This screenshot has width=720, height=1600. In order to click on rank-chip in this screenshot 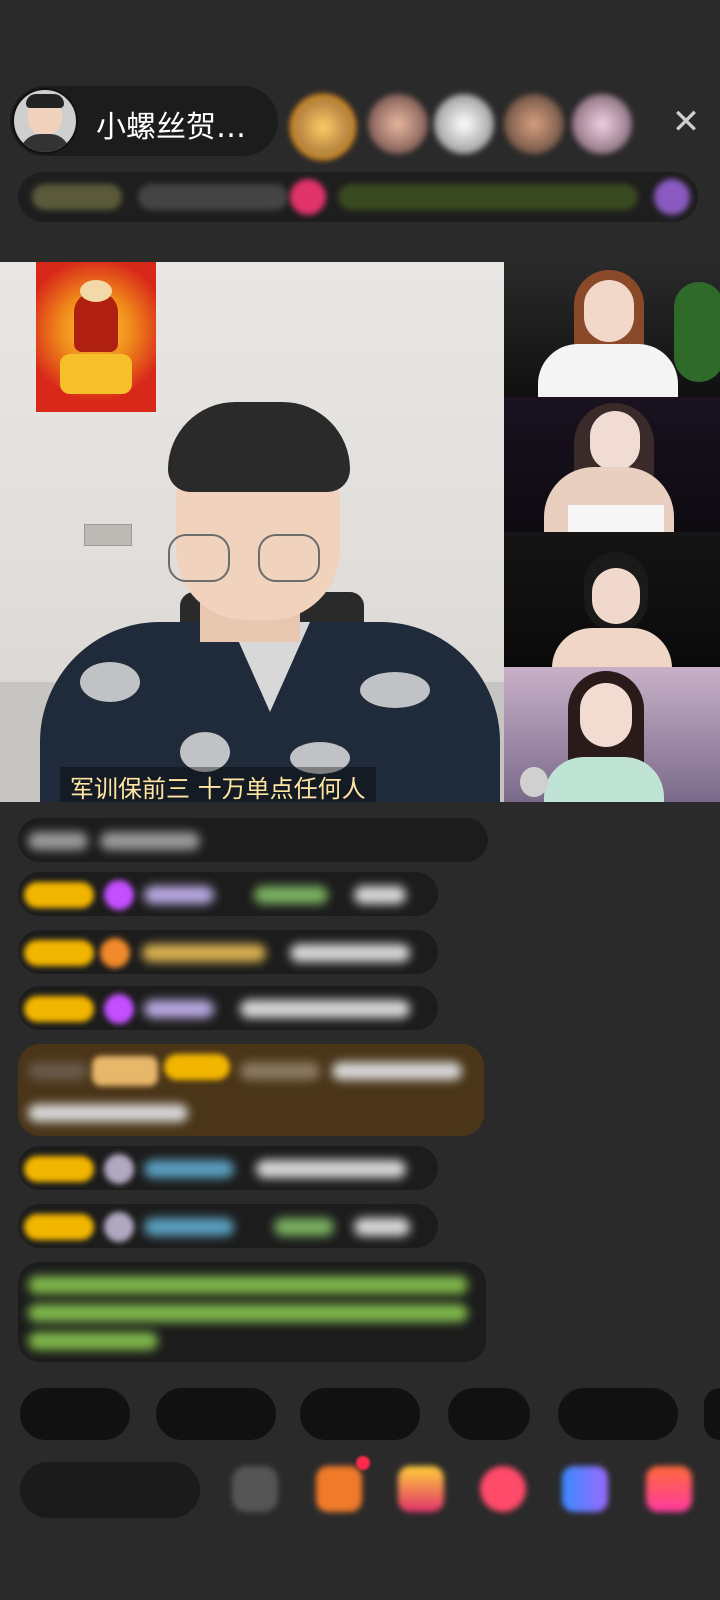, I will do `click(77, 197)`.